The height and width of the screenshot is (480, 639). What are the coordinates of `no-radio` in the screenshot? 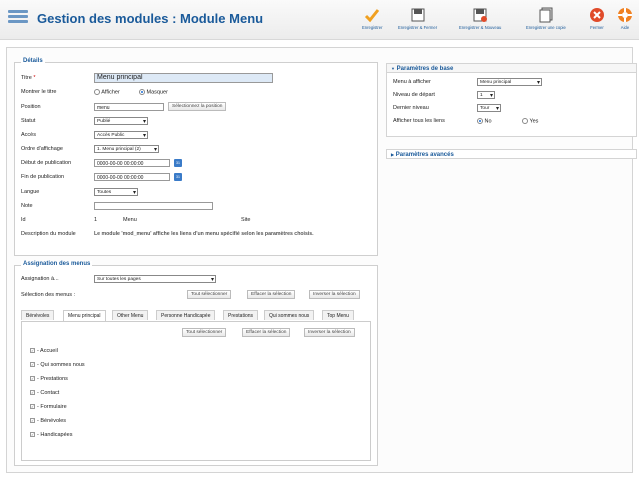 It's located at (480, 121).